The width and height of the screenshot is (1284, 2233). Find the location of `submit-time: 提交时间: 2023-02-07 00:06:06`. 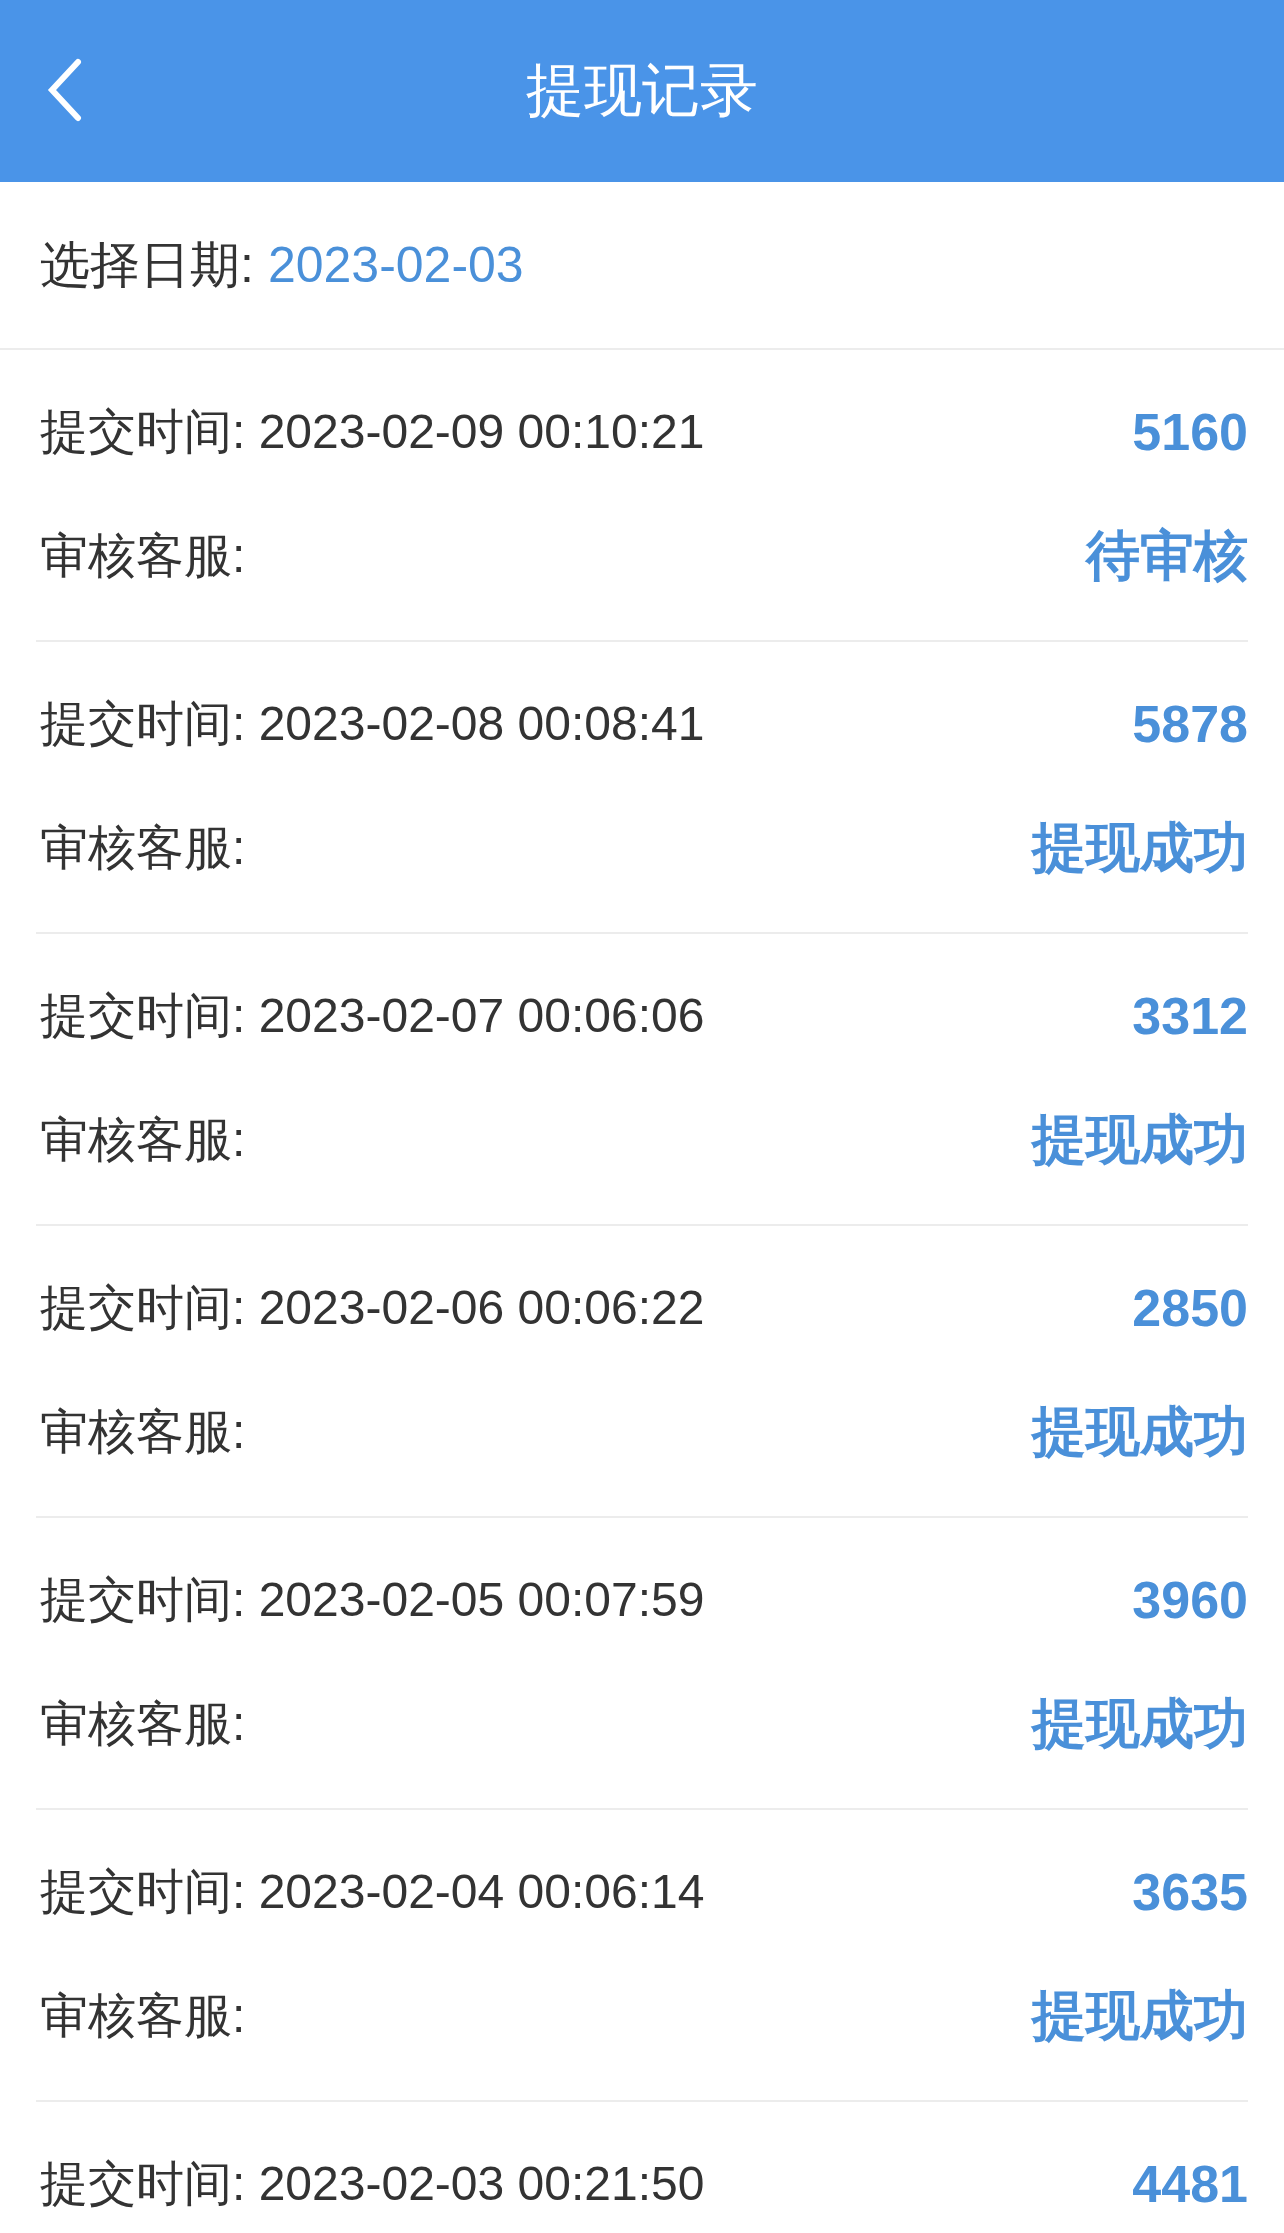

submit-time: 提交时间: 2023-02-07 00:06:06 is located at coordinates (372, 1016).